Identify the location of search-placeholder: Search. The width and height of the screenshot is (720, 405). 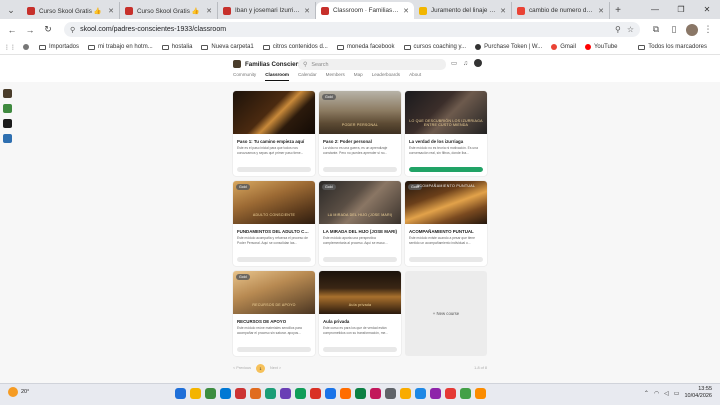
(320, 64).